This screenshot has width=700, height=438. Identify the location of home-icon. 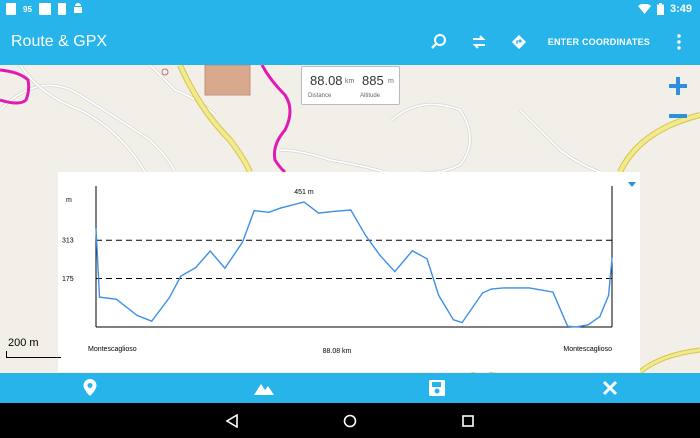
(350, 421).